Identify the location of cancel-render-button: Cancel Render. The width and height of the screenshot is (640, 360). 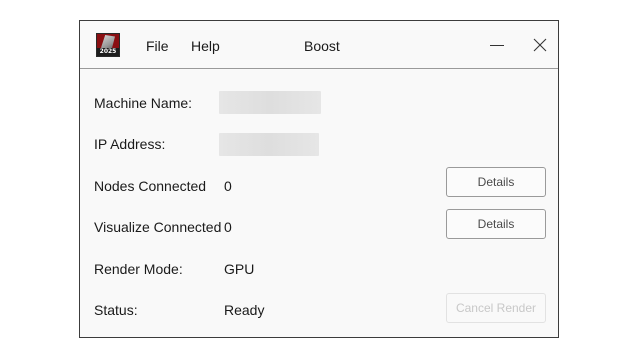
(496, 308).